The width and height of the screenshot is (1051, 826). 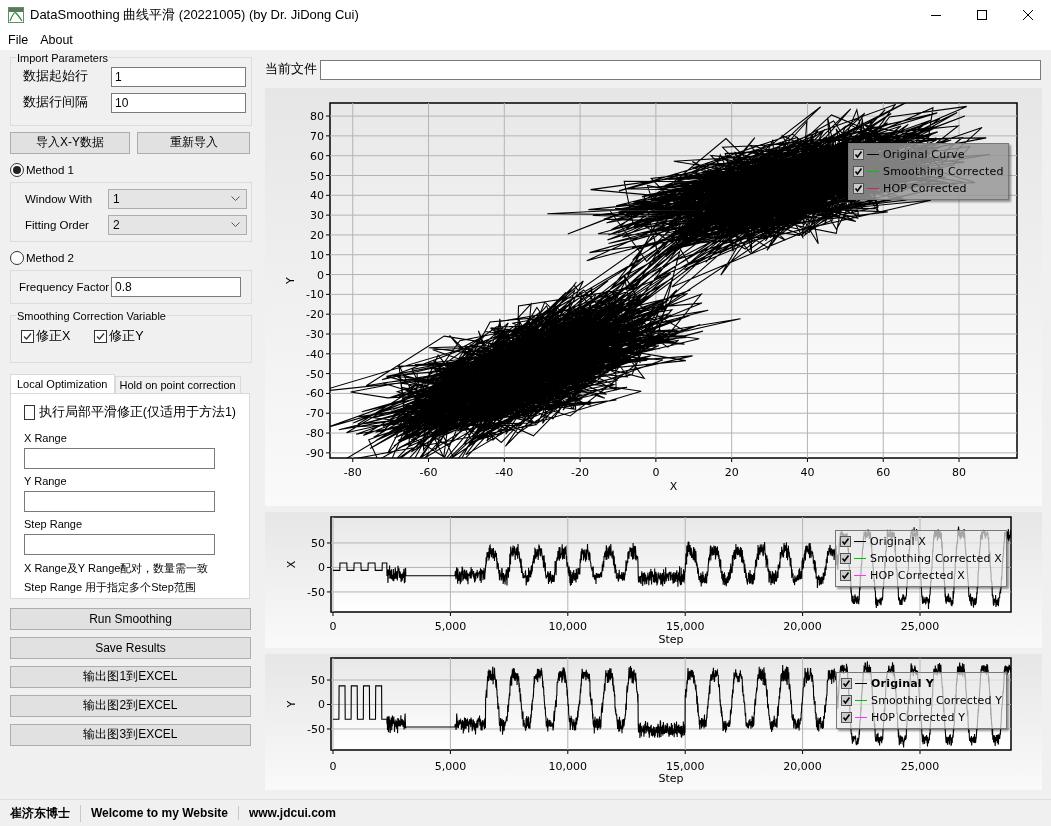 What do you see at coordinates (178, 76) in the screenshot?
I see `input-field: 1` at bounding box center [178, 76].